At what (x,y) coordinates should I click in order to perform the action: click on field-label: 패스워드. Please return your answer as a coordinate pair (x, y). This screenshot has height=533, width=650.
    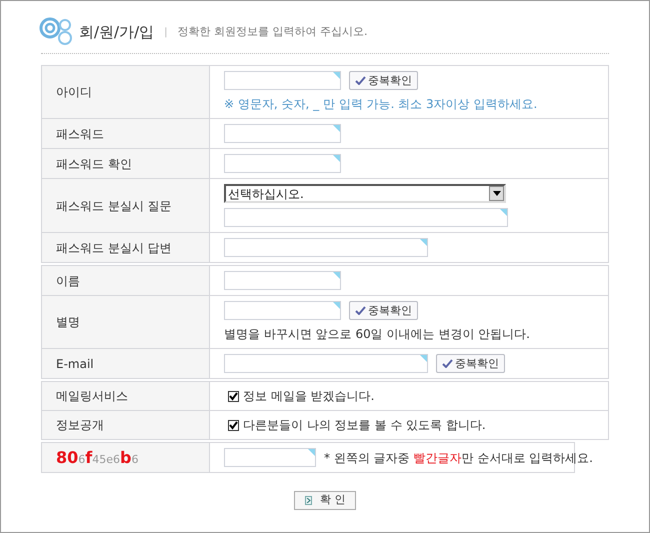
    Looking at the image, I should click on (80, 134).